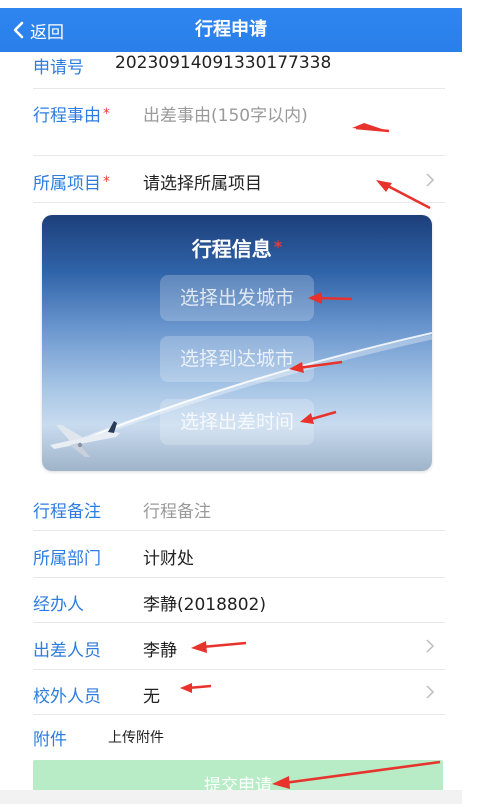 The width and height of the screenshot is (486, 812). What do you see at coordinates (237, 359) in the screenshot?
I see `arrival-city-button: 选择到达城市` at bounding box center [237, 359].